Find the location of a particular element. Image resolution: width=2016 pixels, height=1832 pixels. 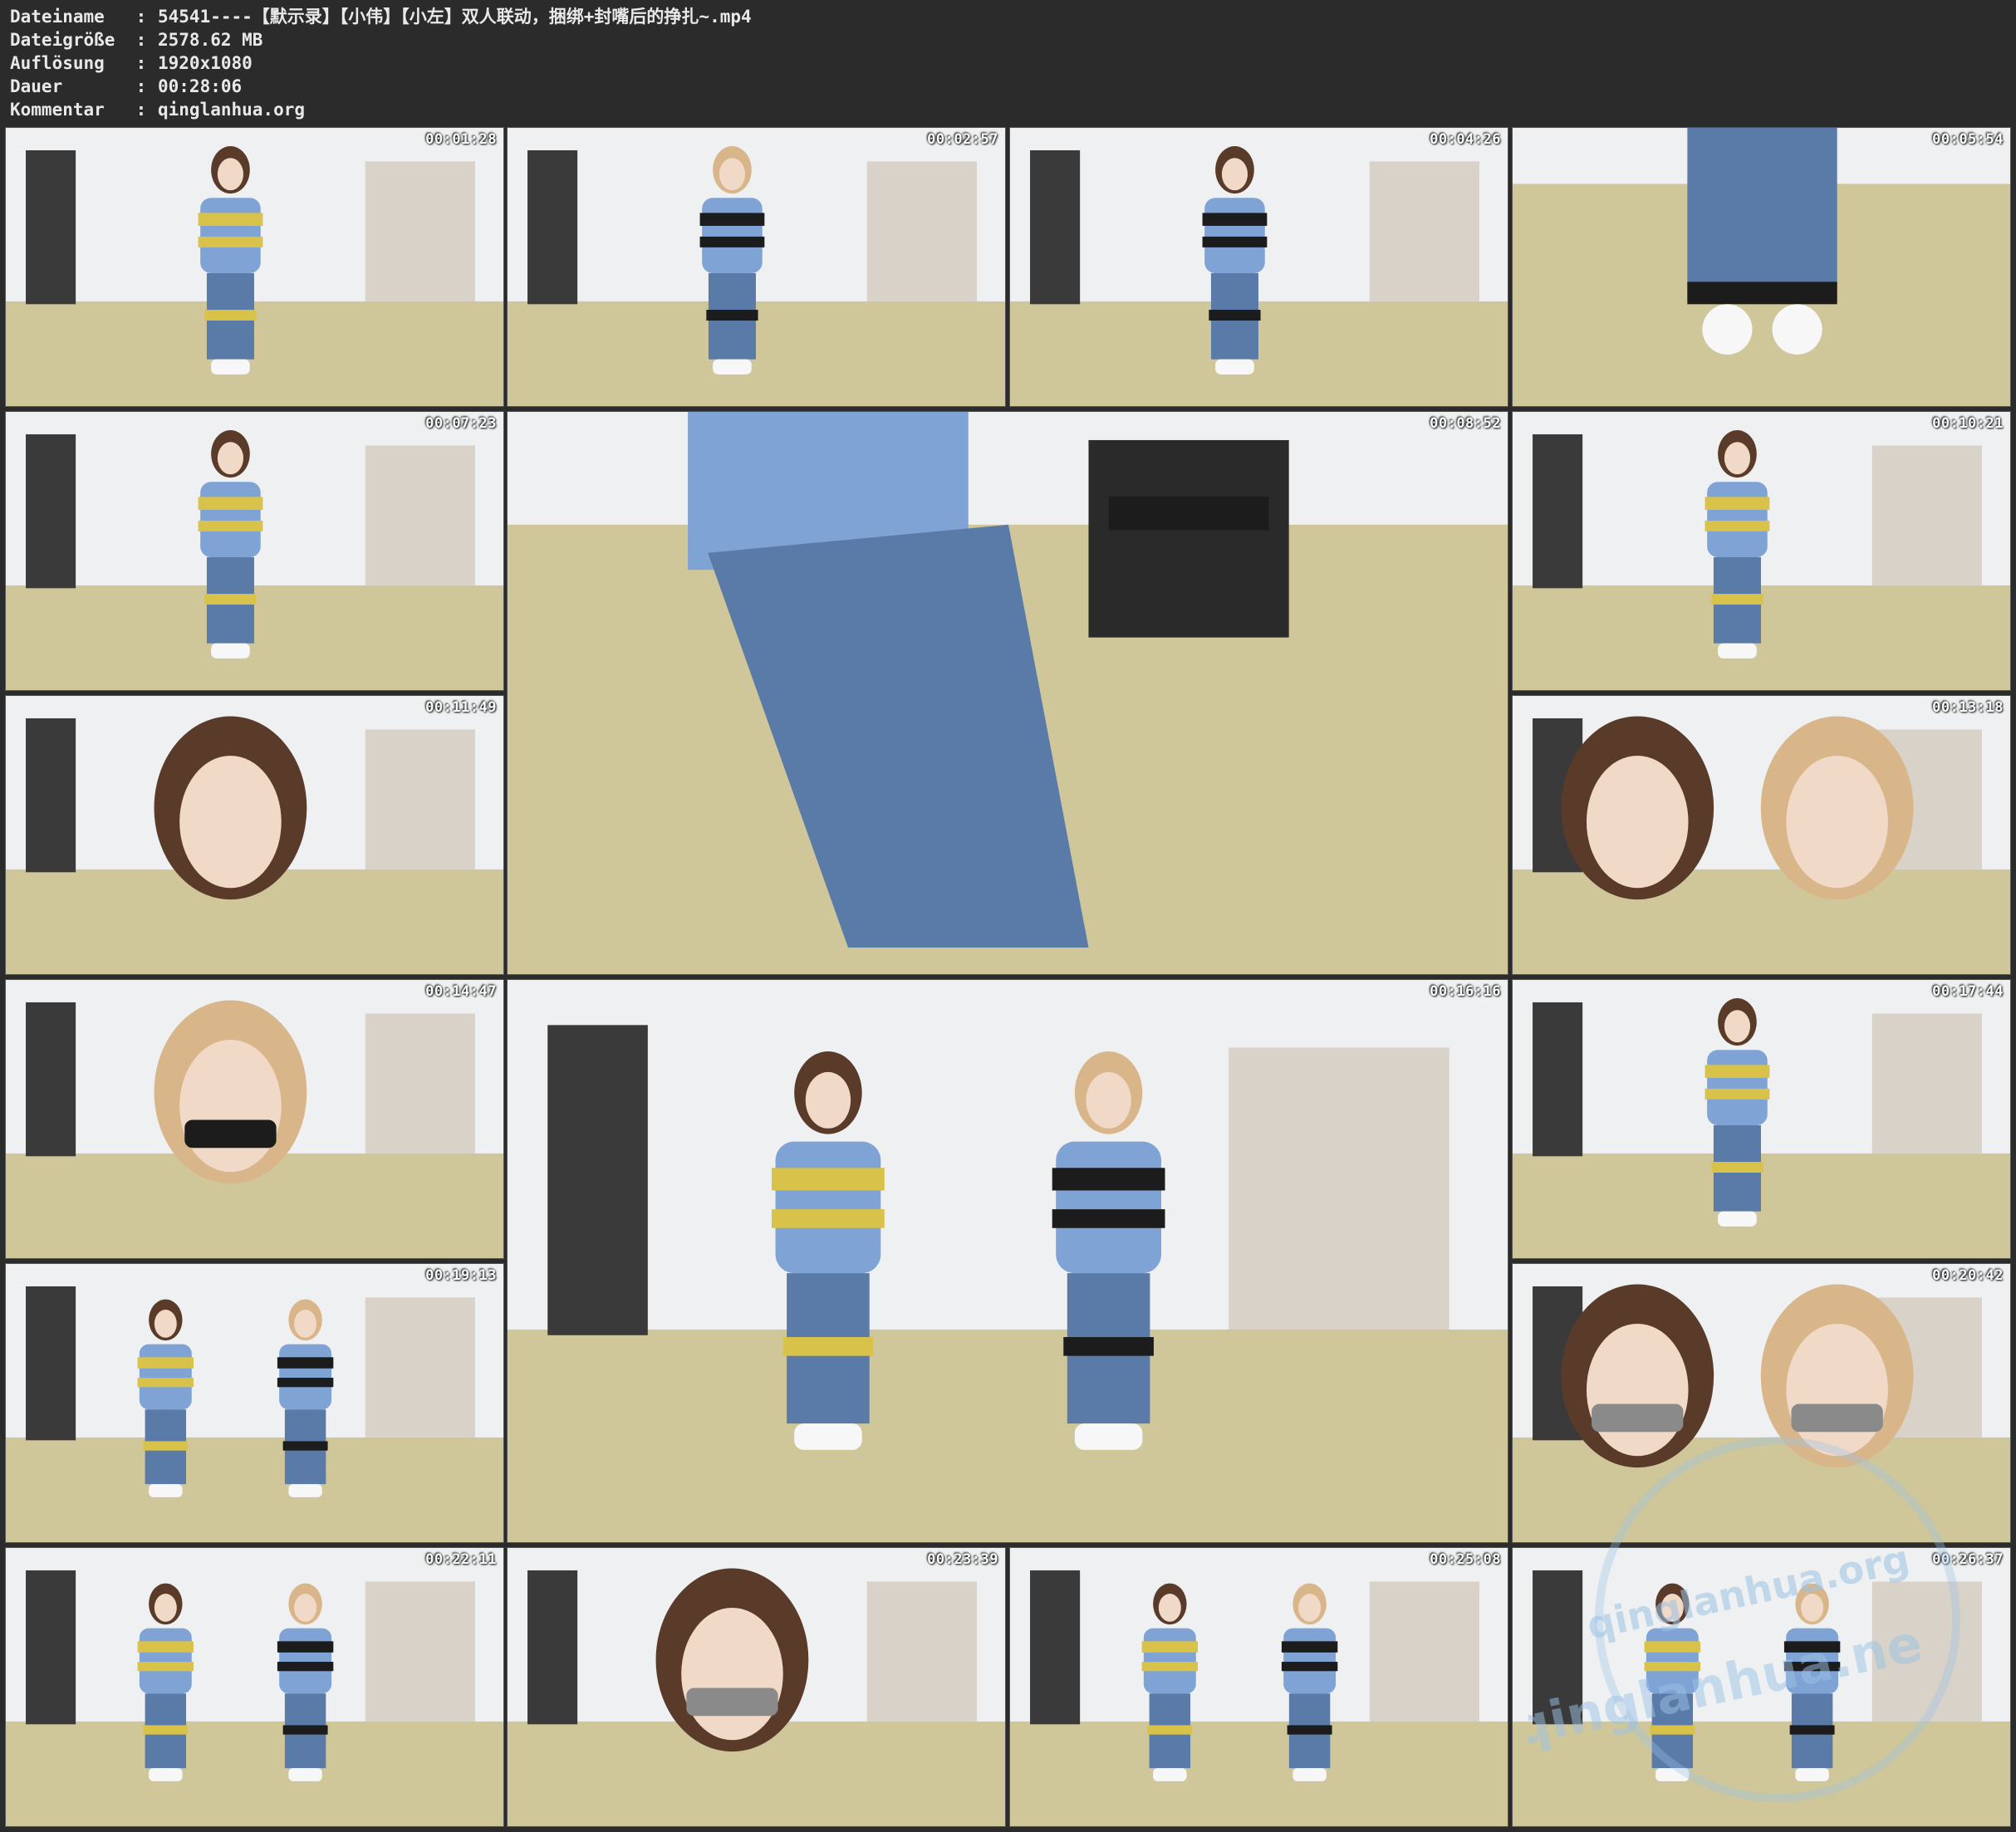

video-thumbnail: 00:23:39 is located at coordinates (756, 1687).